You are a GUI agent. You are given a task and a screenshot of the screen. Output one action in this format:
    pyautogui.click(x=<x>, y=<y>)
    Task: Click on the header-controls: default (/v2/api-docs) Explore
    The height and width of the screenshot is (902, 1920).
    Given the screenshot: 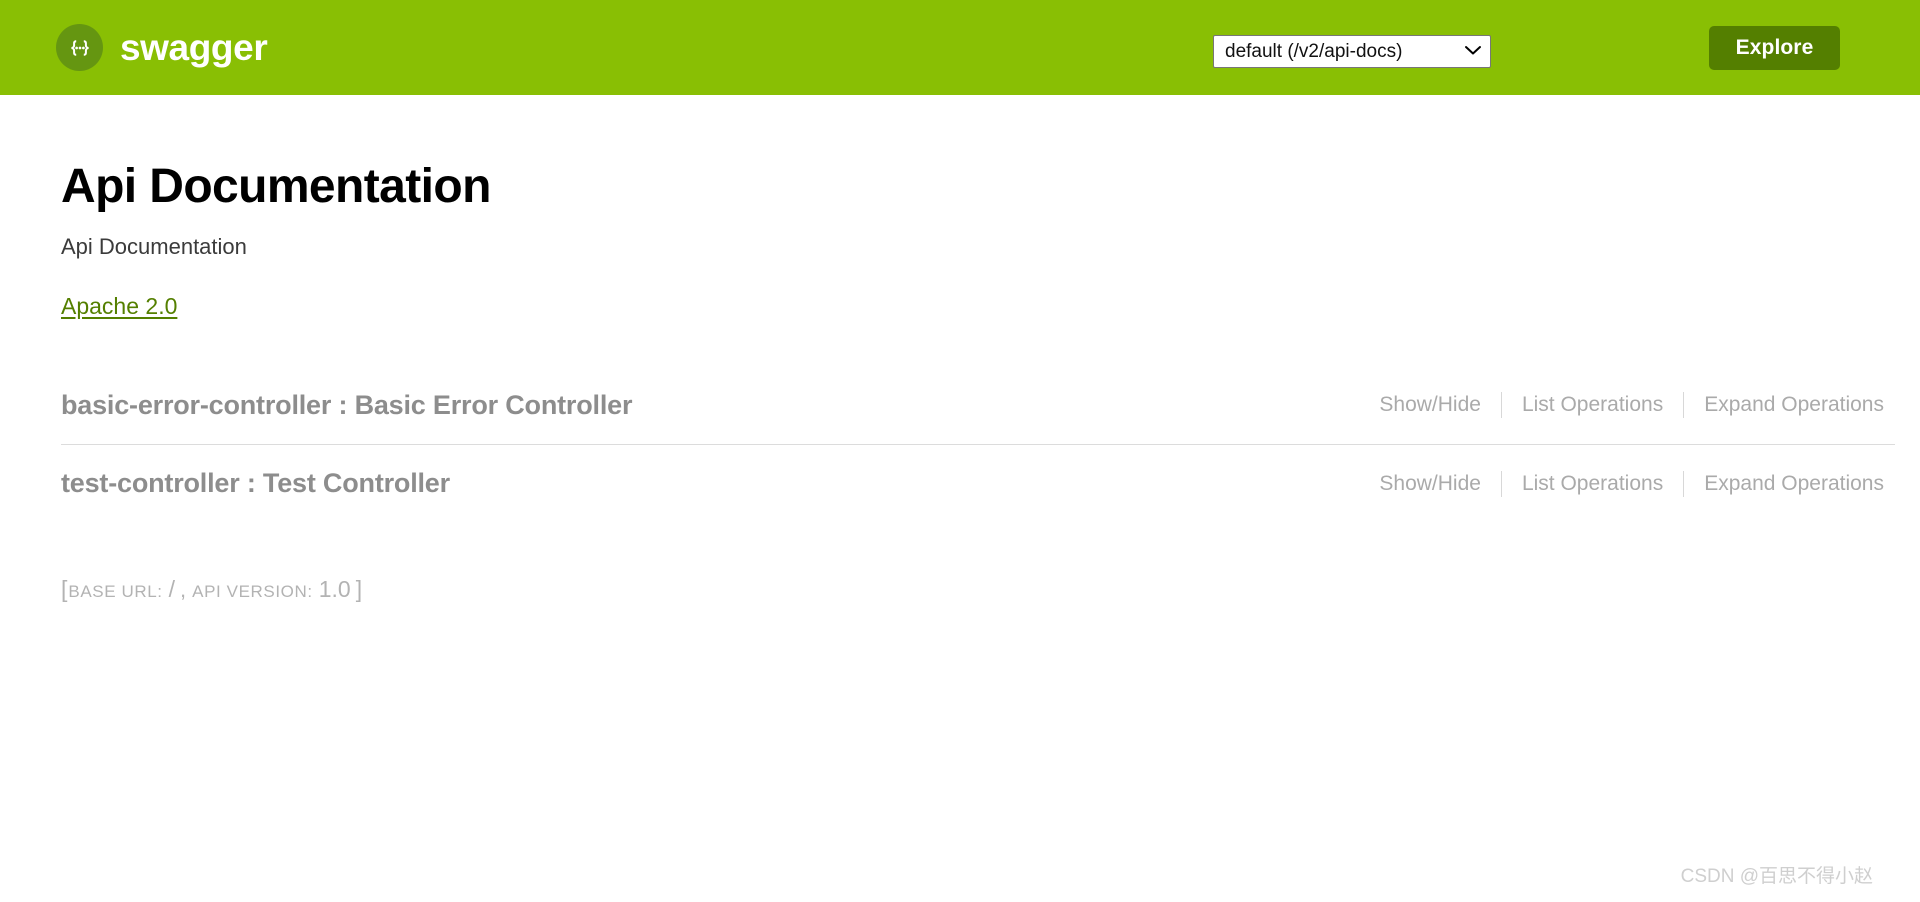 What is the action you would take?
    pyautogui.click(x=960, y=47)
    